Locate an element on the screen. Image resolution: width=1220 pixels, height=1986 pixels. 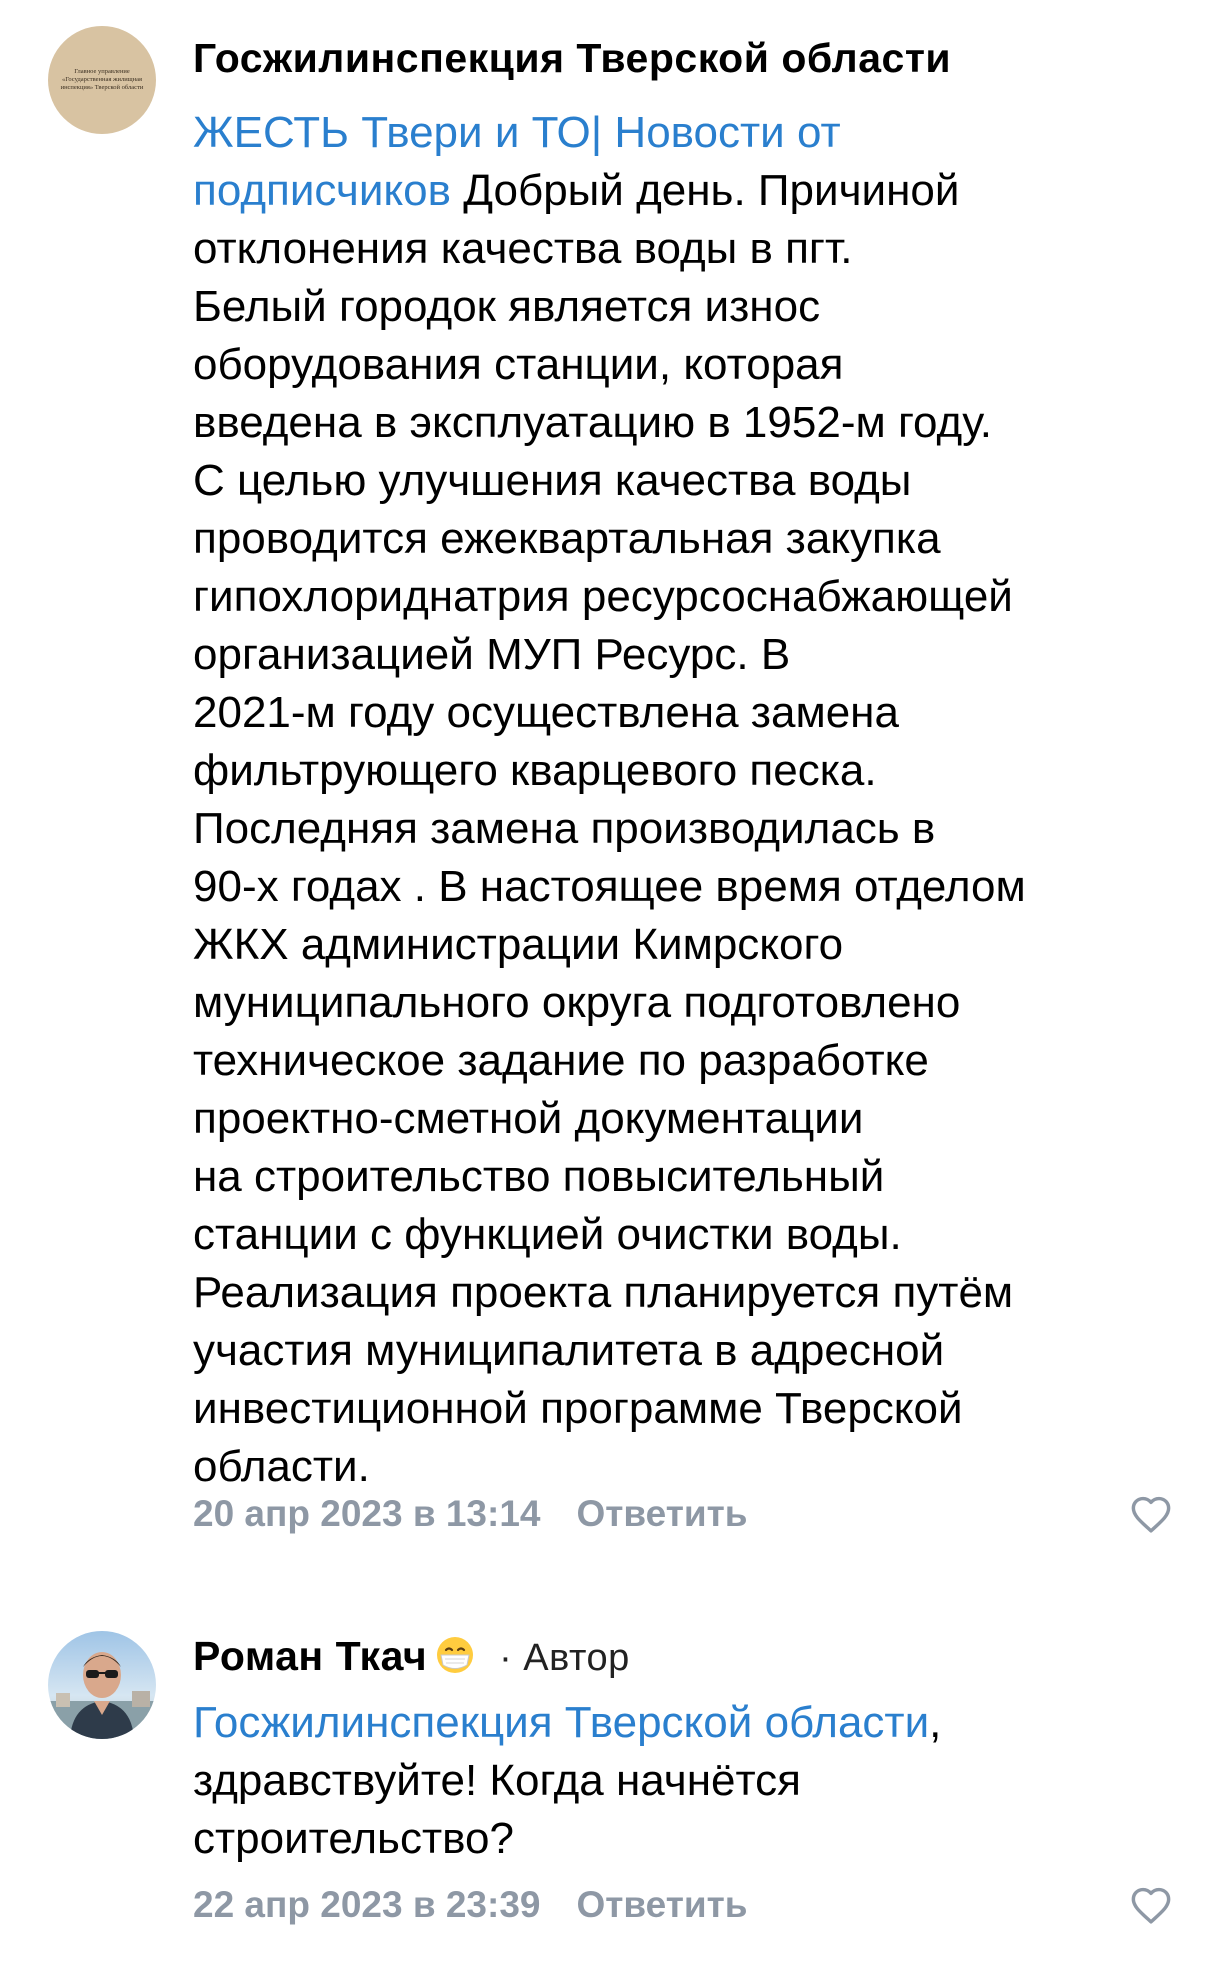
avatar is located at coordinates (102, 1685).